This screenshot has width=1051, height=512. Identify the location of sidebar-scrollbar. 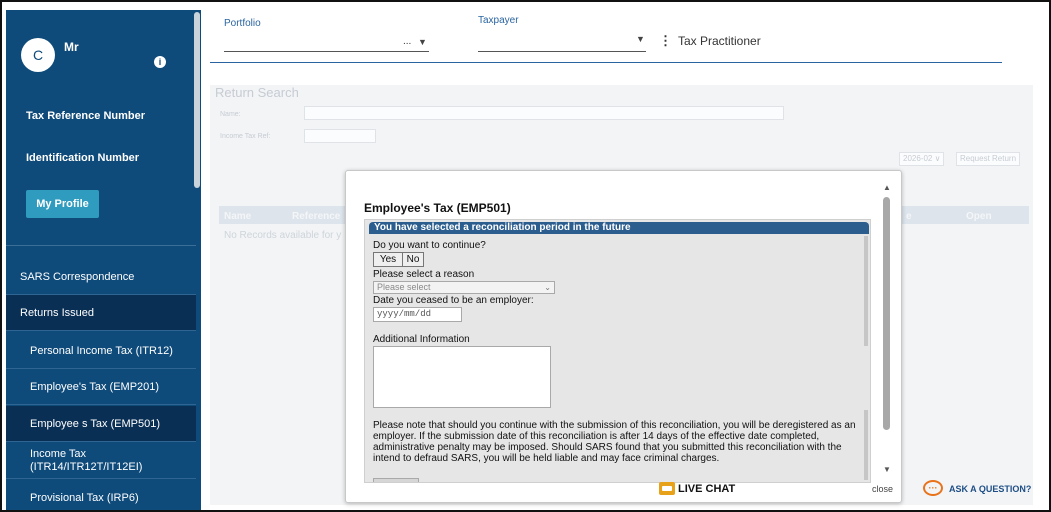
(197, 100).